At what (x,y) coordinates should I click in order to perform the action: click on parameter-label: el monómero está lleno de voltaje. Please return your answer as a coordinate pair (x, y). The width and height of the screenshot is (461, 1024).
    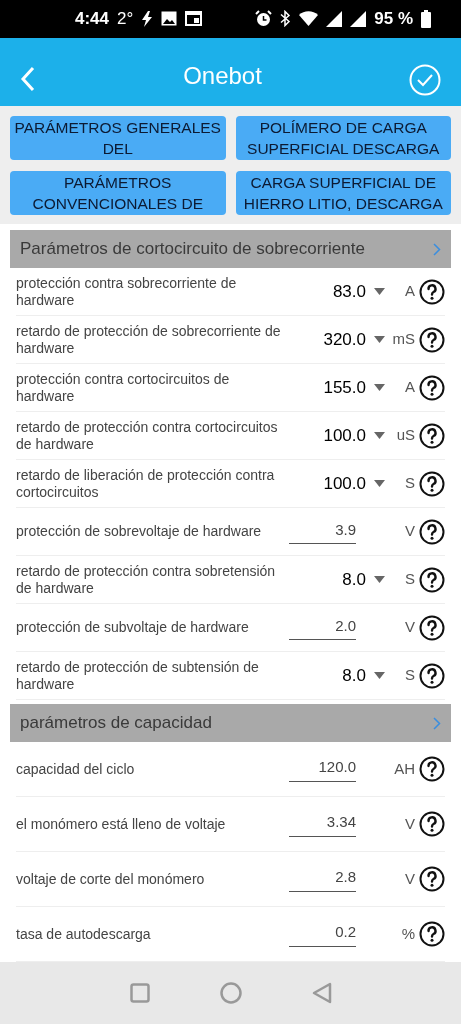
    Looking at the image, I should click on (121, 824).